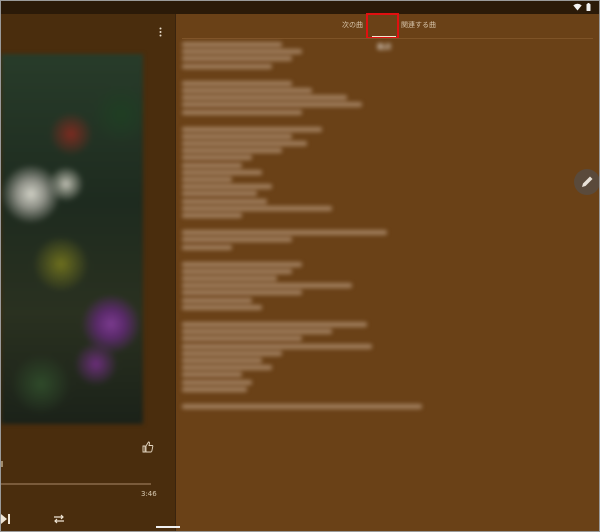  I want to click on edit-pencil-icon, so click(586, 182).